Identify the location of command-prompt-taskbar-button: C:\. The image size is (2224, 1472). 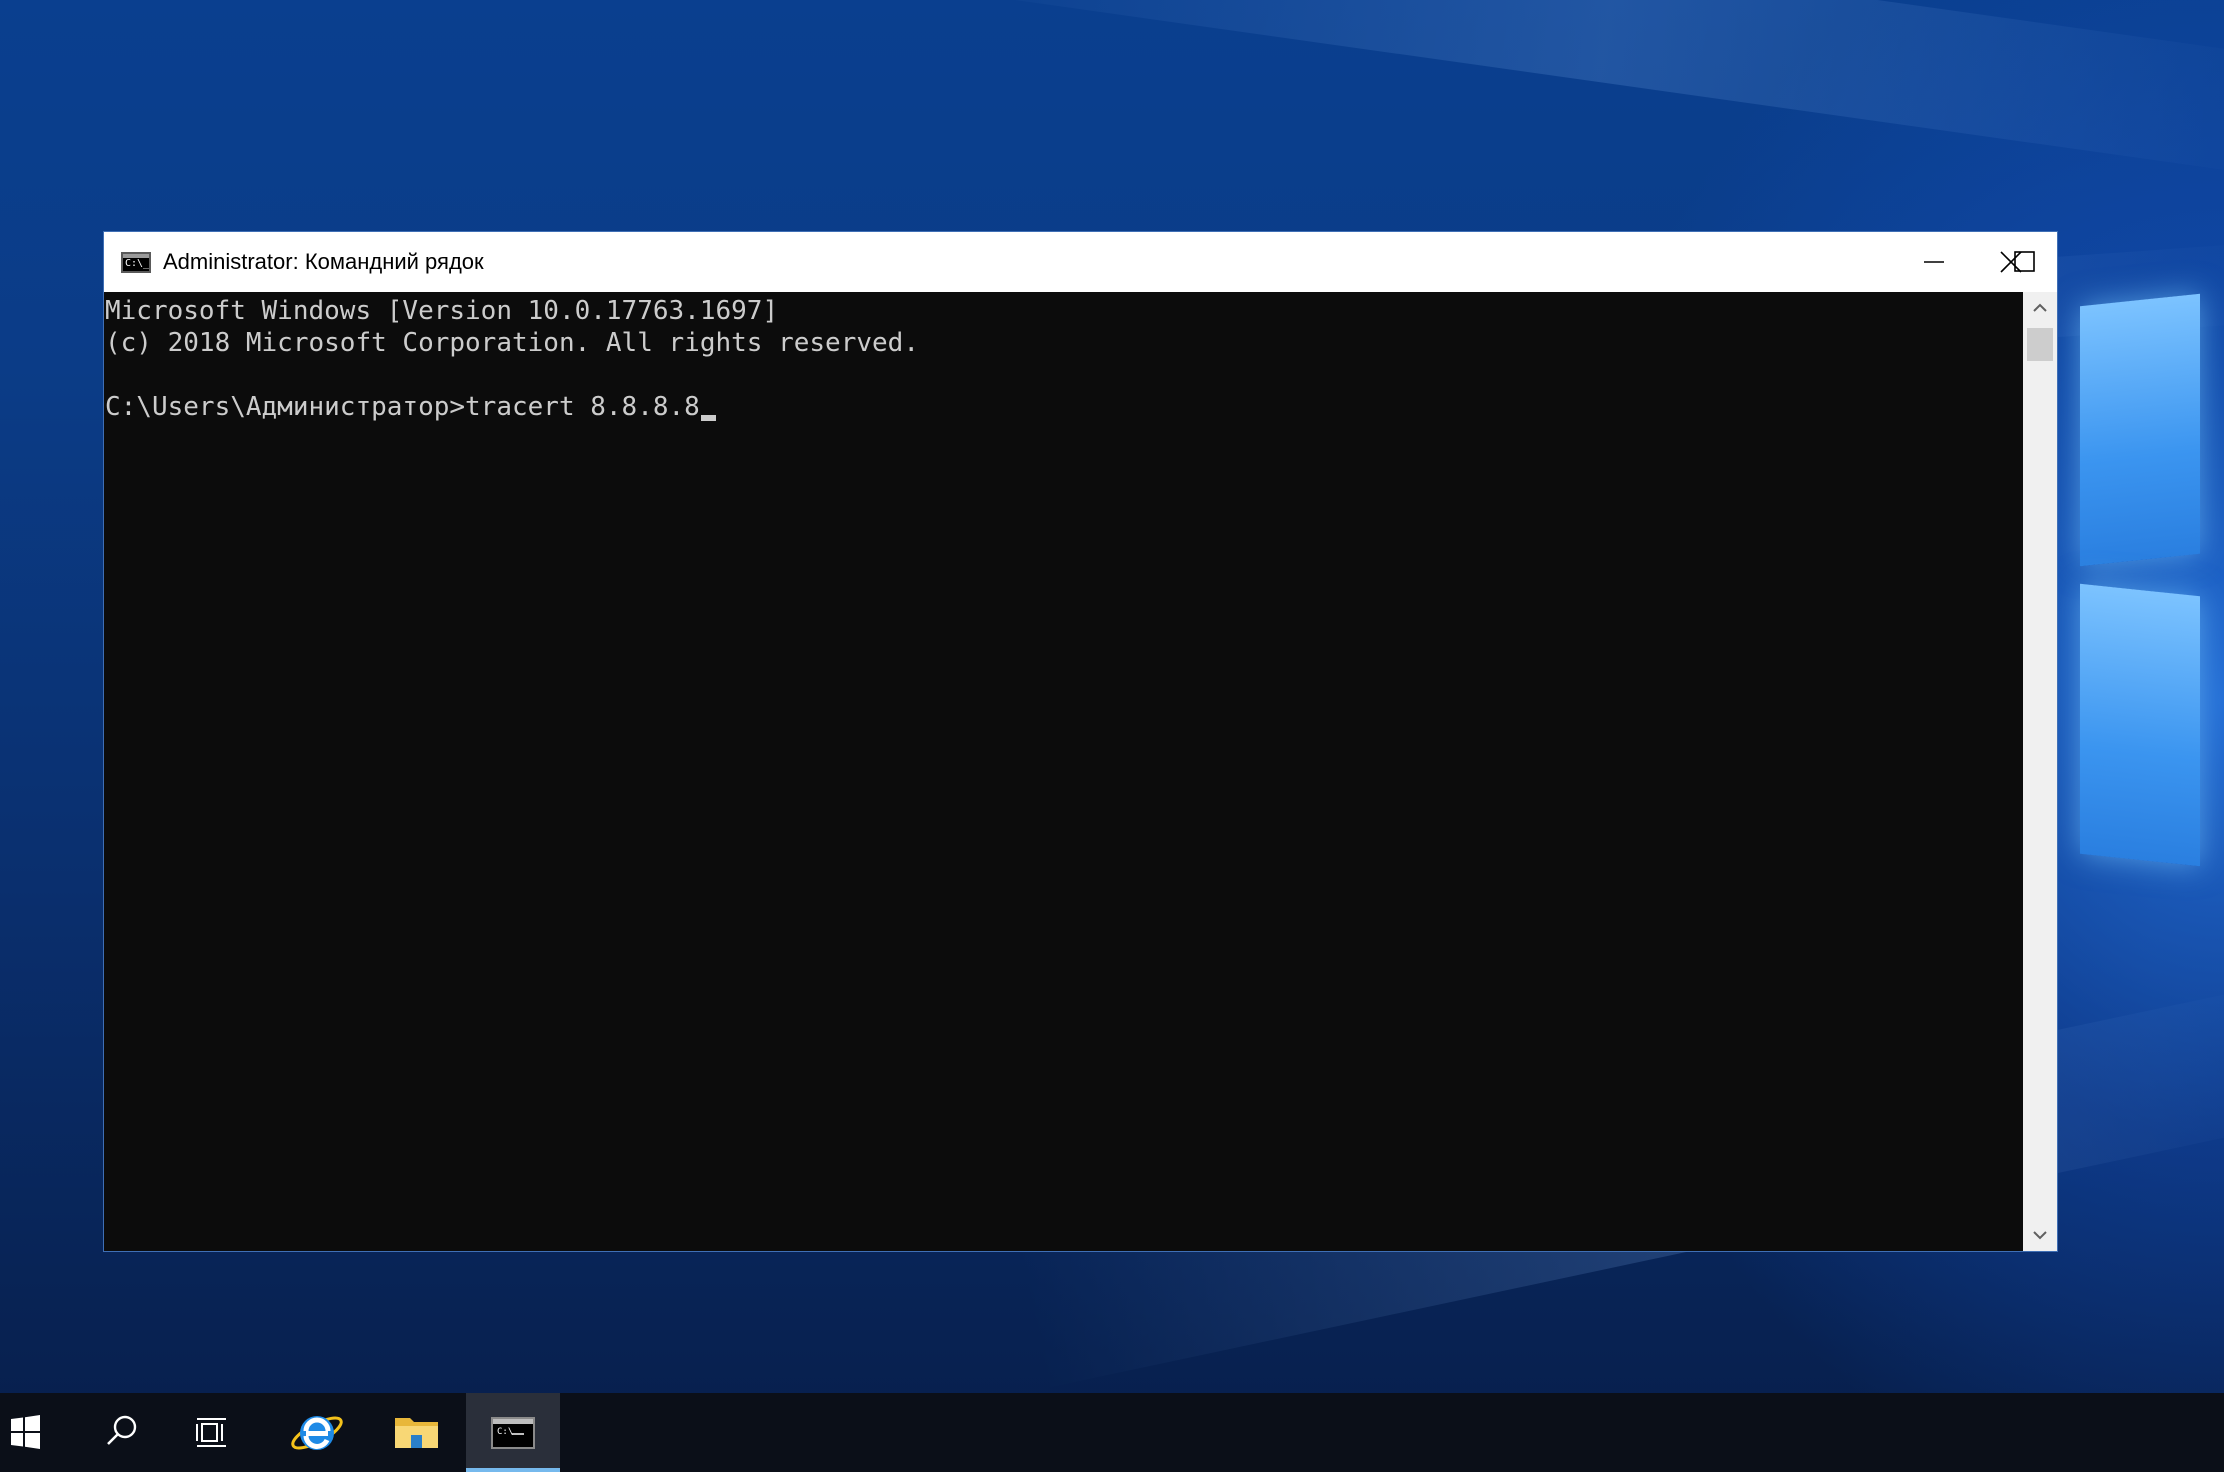
(513, 1432).